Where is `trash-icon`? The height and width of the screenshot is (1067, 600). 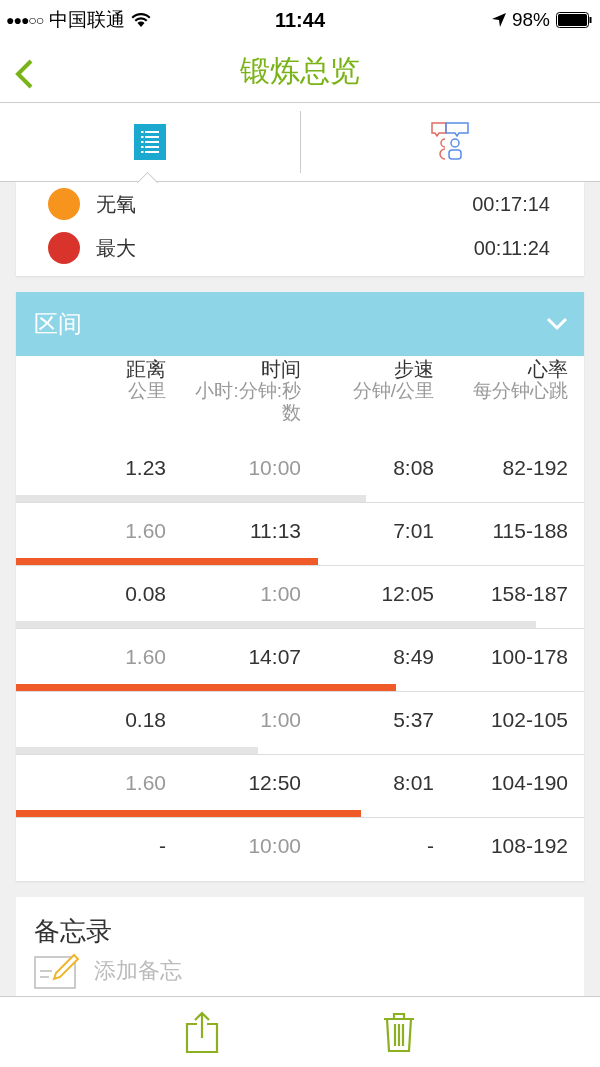
trash-icon is located at coordinates (399, 1032).